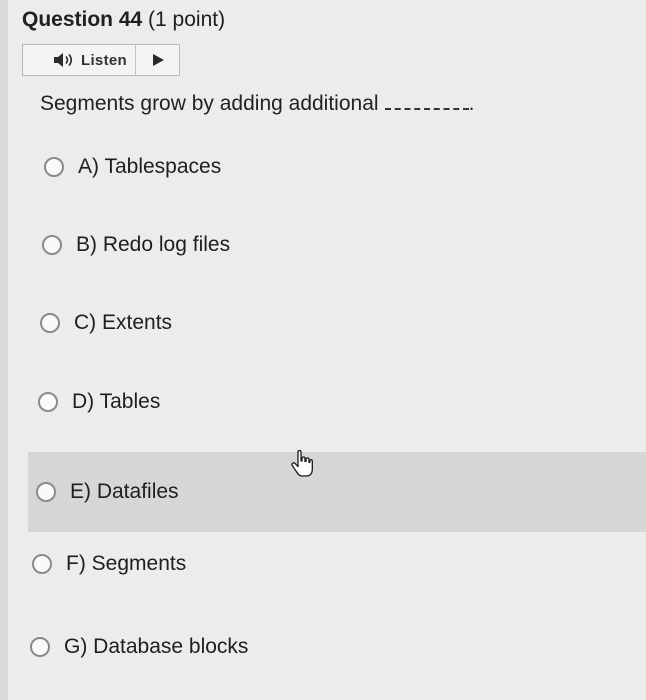  I want to click on option-d: D) Tables, so click(323, 402).